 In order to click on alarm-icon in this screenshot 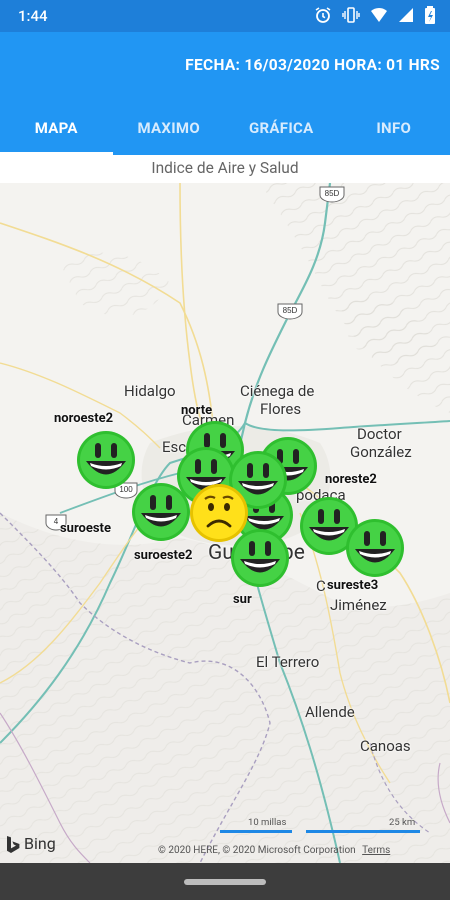, I will do `click(323, 15)`.